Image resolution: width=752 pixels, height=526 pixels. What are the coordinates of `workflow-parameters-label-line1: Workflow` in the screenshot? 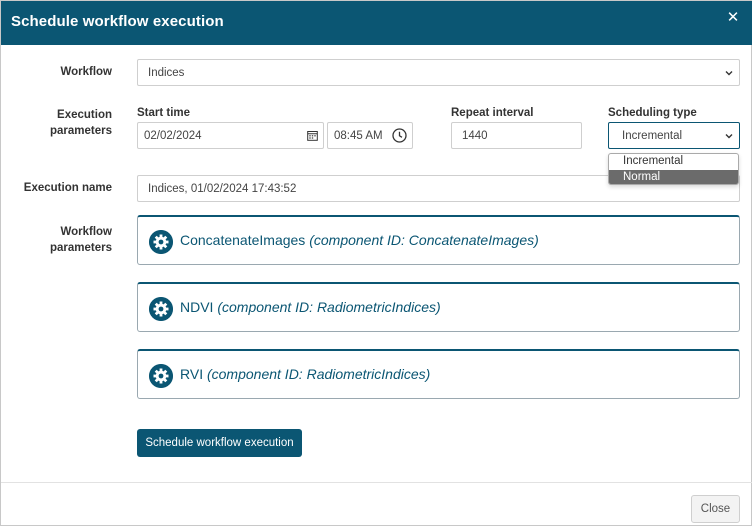 It's located at (86, 232).